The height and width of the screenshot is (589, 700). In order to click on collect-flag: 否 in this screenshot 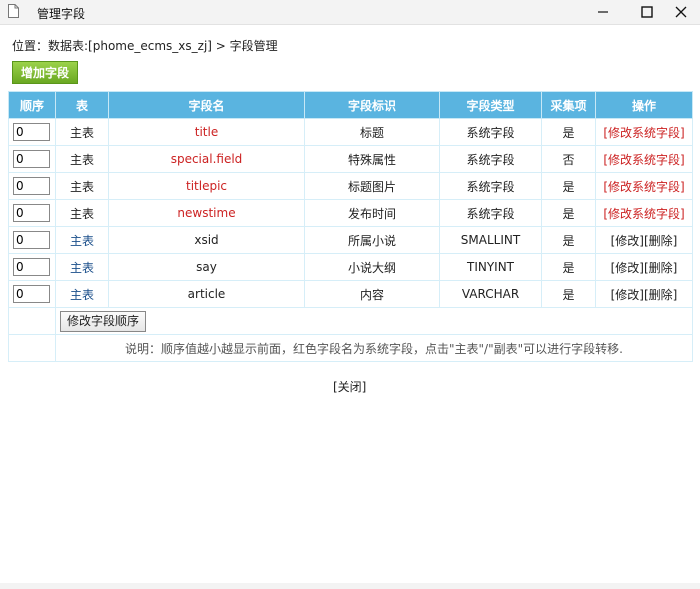, I will do `click(568, 159)`.